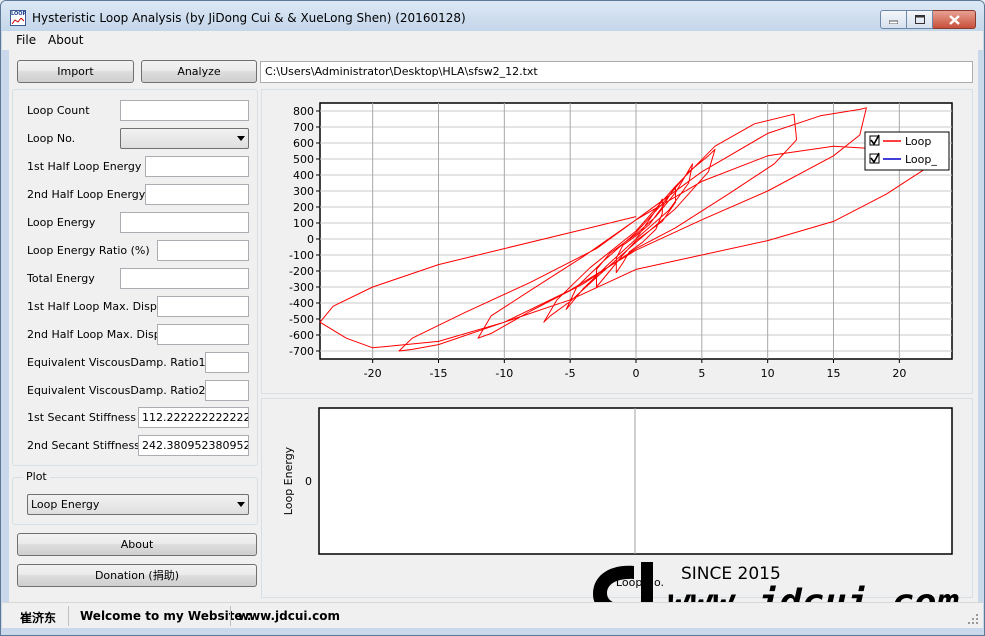 The width and height of the screenshot is (985, 636). Describe the element at coordinates (184, 138) in the screenshot. I see `loop-no-select` at that location.